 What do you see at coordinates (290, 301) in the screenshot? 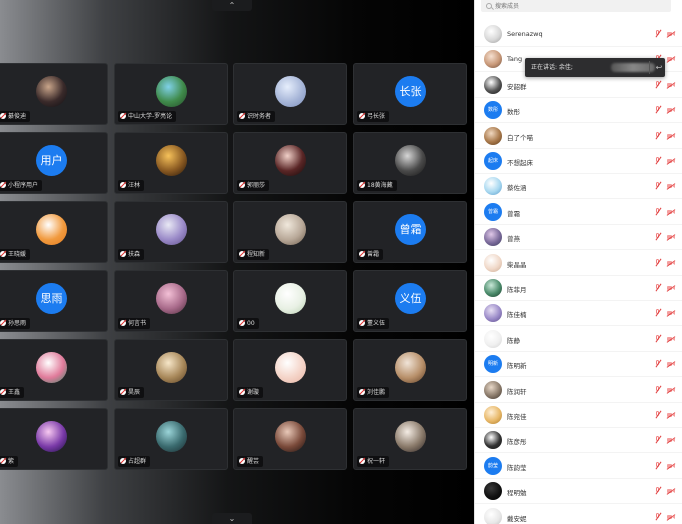
I see `participant-tile: 00` at bounding box center [290, 301].